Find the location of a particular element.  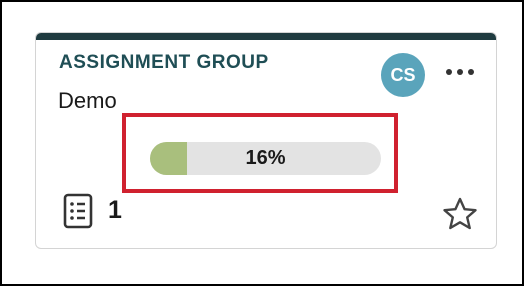

more-horizontal-icon is located at coordinates (460, 72).